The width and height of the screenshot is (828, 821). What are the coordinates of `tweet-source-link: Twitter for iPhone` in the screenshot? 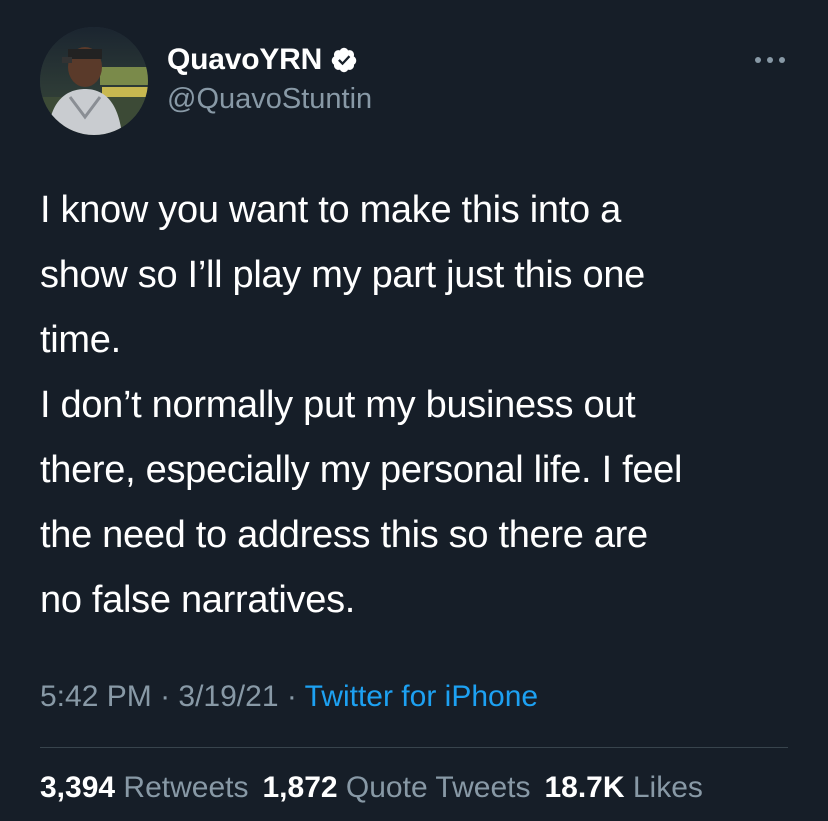 It's located at (421, 696).